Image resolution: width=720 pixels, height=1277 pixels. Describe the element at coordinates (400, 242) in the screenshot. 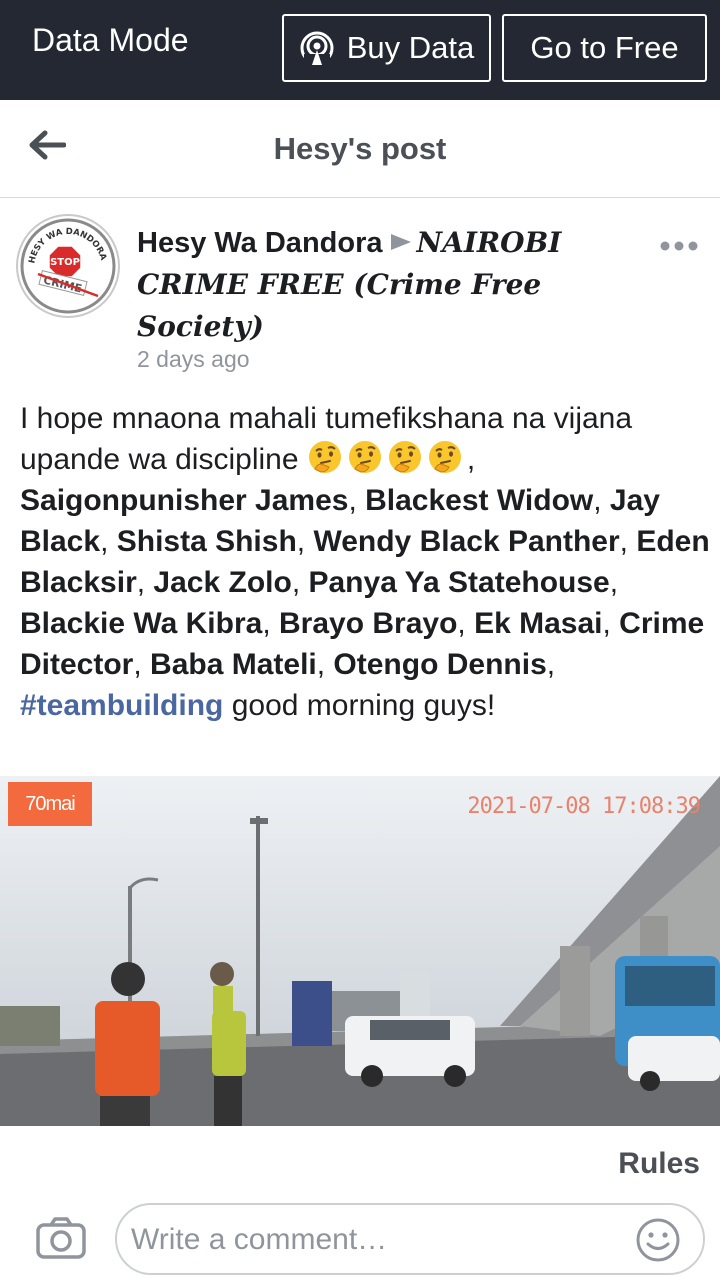

I see `shared-to-arrow-icon` at that location.